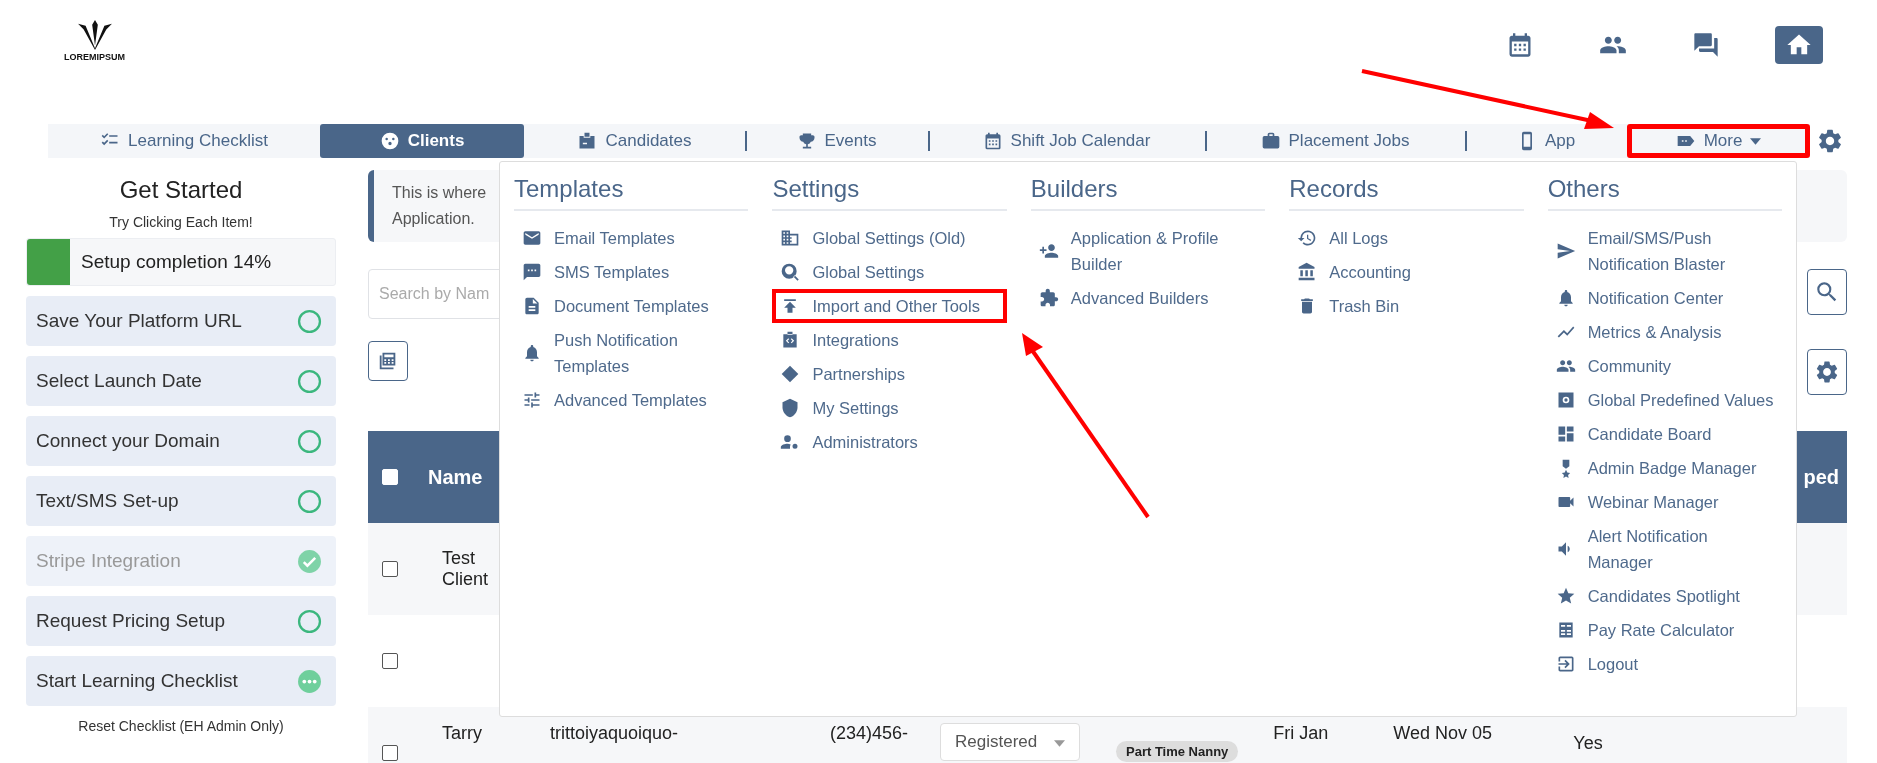  Describe the element at coordinates (790, 272) in the screenshot. I see `globe-search-icon` at that location.